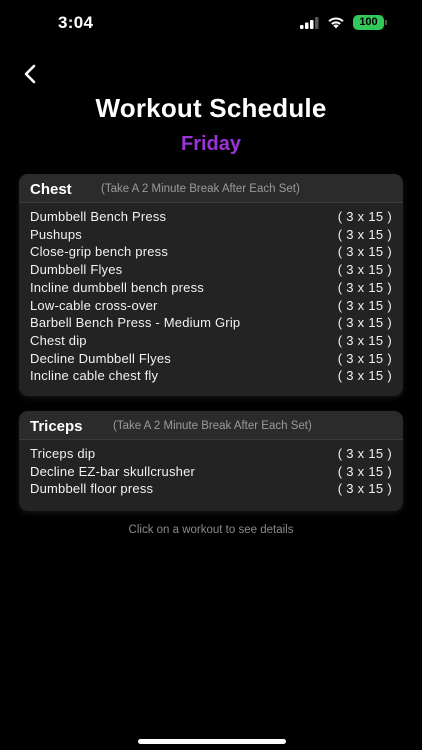 The image size is (422, 750). Describe the element at coordinates (113, 471) in the screenshot. I see `exercise-name: Decline EZ-bar skullcrusher` at that location.